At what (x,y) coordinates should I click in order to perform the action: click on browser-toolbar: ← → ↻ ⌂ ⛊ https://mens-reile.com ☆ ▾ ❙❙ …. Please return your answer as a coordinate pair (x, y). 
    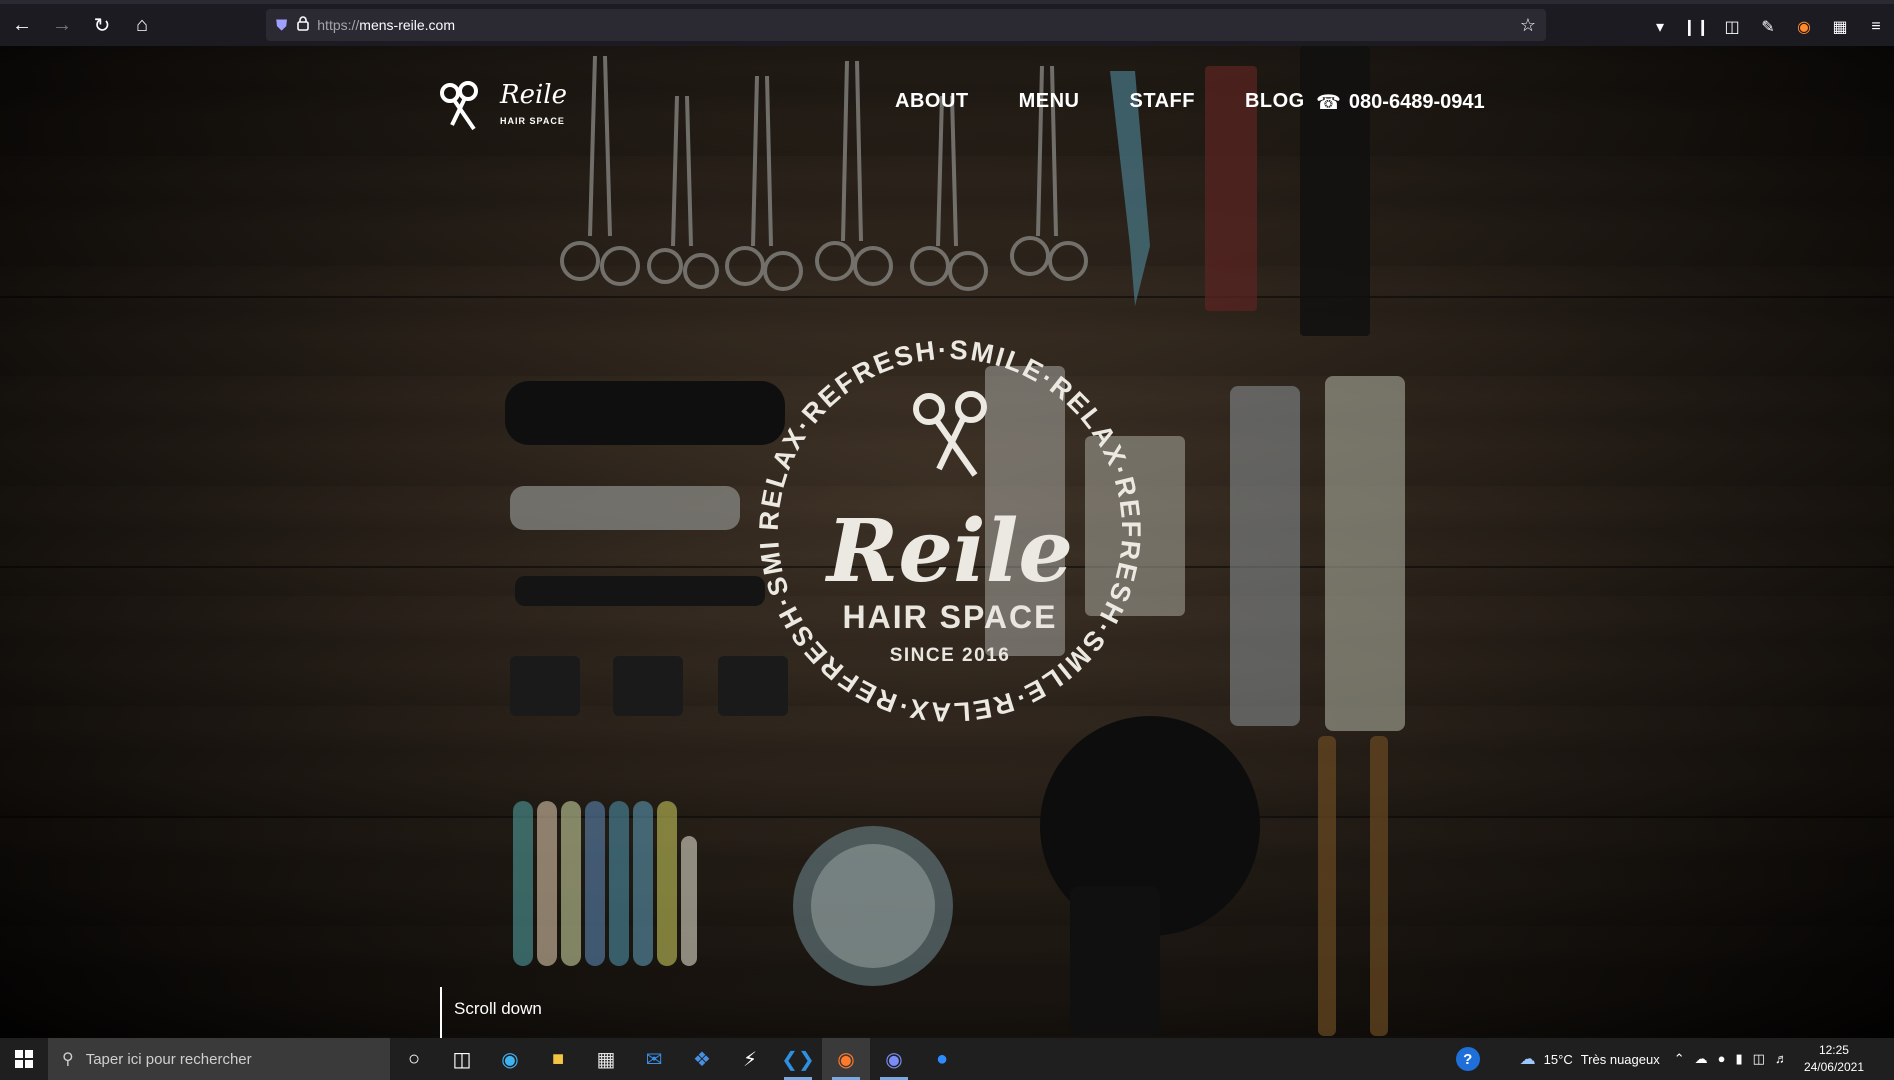
    Looking at the image, I should click on (947, 23).